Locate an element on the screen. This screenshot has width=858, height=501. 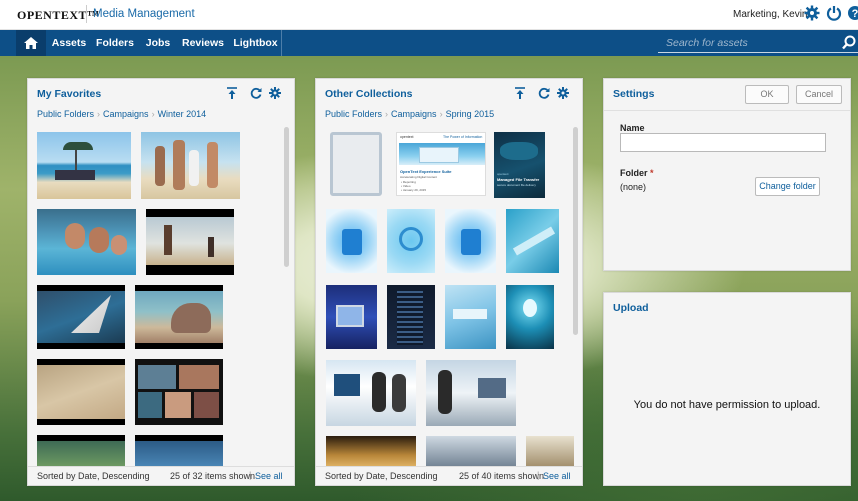
thumbnail-beach-walk is located at coordinates (190, 242).